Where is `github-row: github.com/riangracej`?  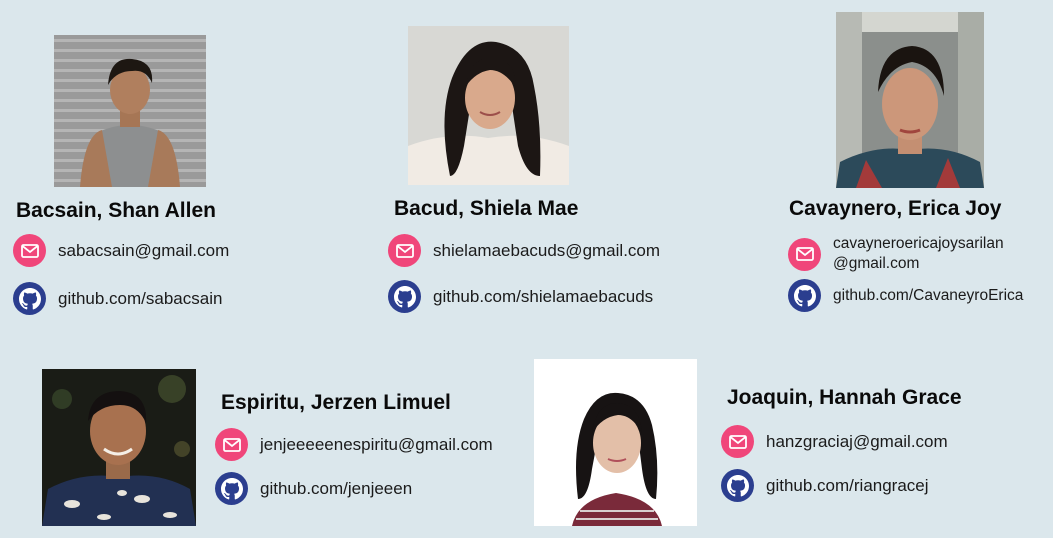
github-row: github.com/riangracej is located at coordinates (825, 485).